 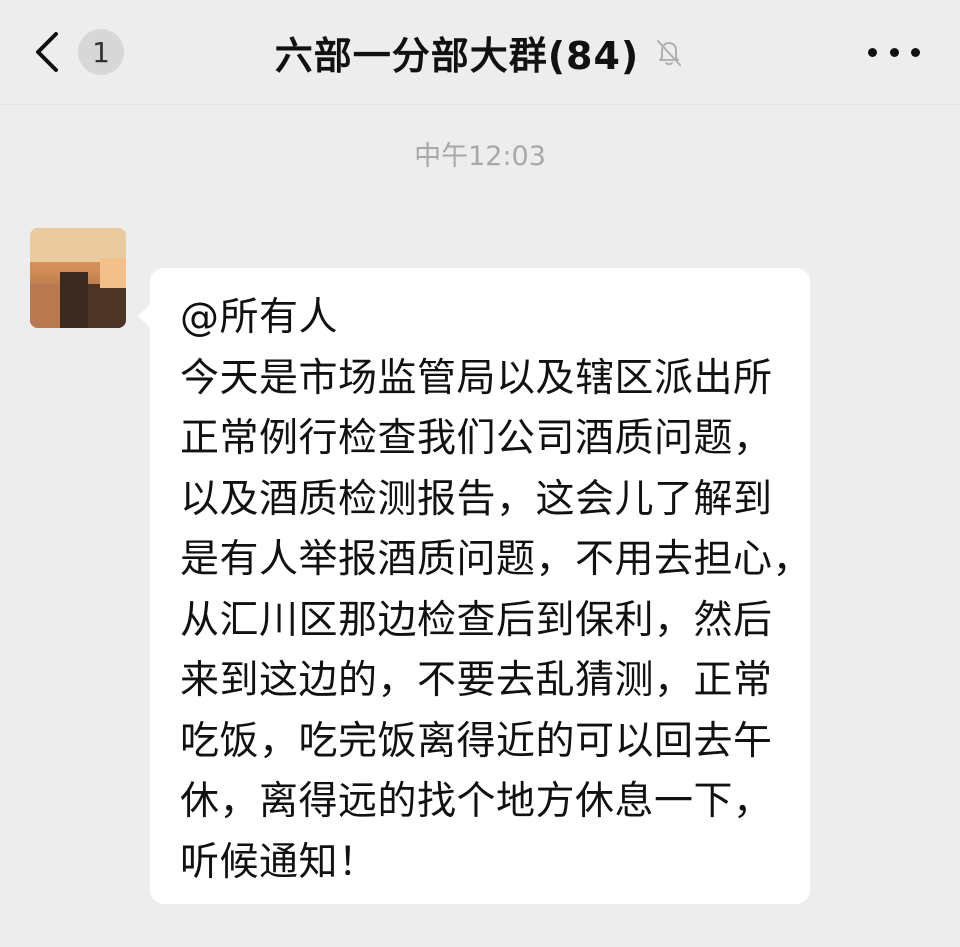 What do you see at coordinates (476, 378) in the screenshot?
I see `message-line: 今天是市场监管局以及辖区派出所` at bounding box center [476, 378].